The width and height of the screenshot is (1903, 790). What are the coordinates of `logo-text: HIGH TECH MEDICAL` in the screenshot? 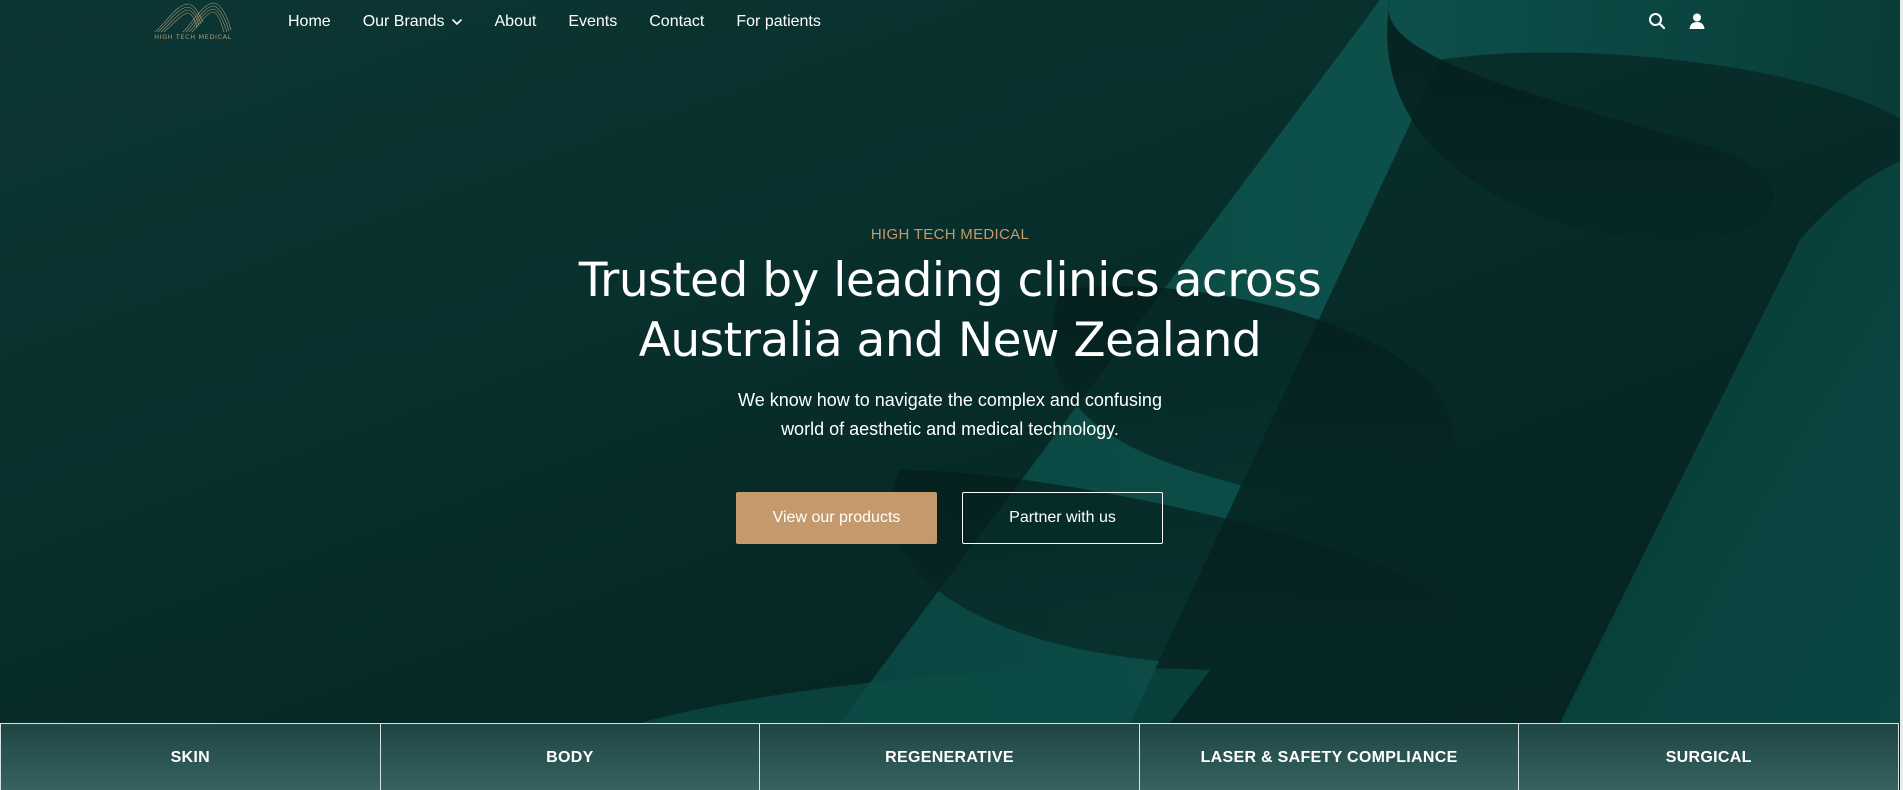 It's located at (193, 37).